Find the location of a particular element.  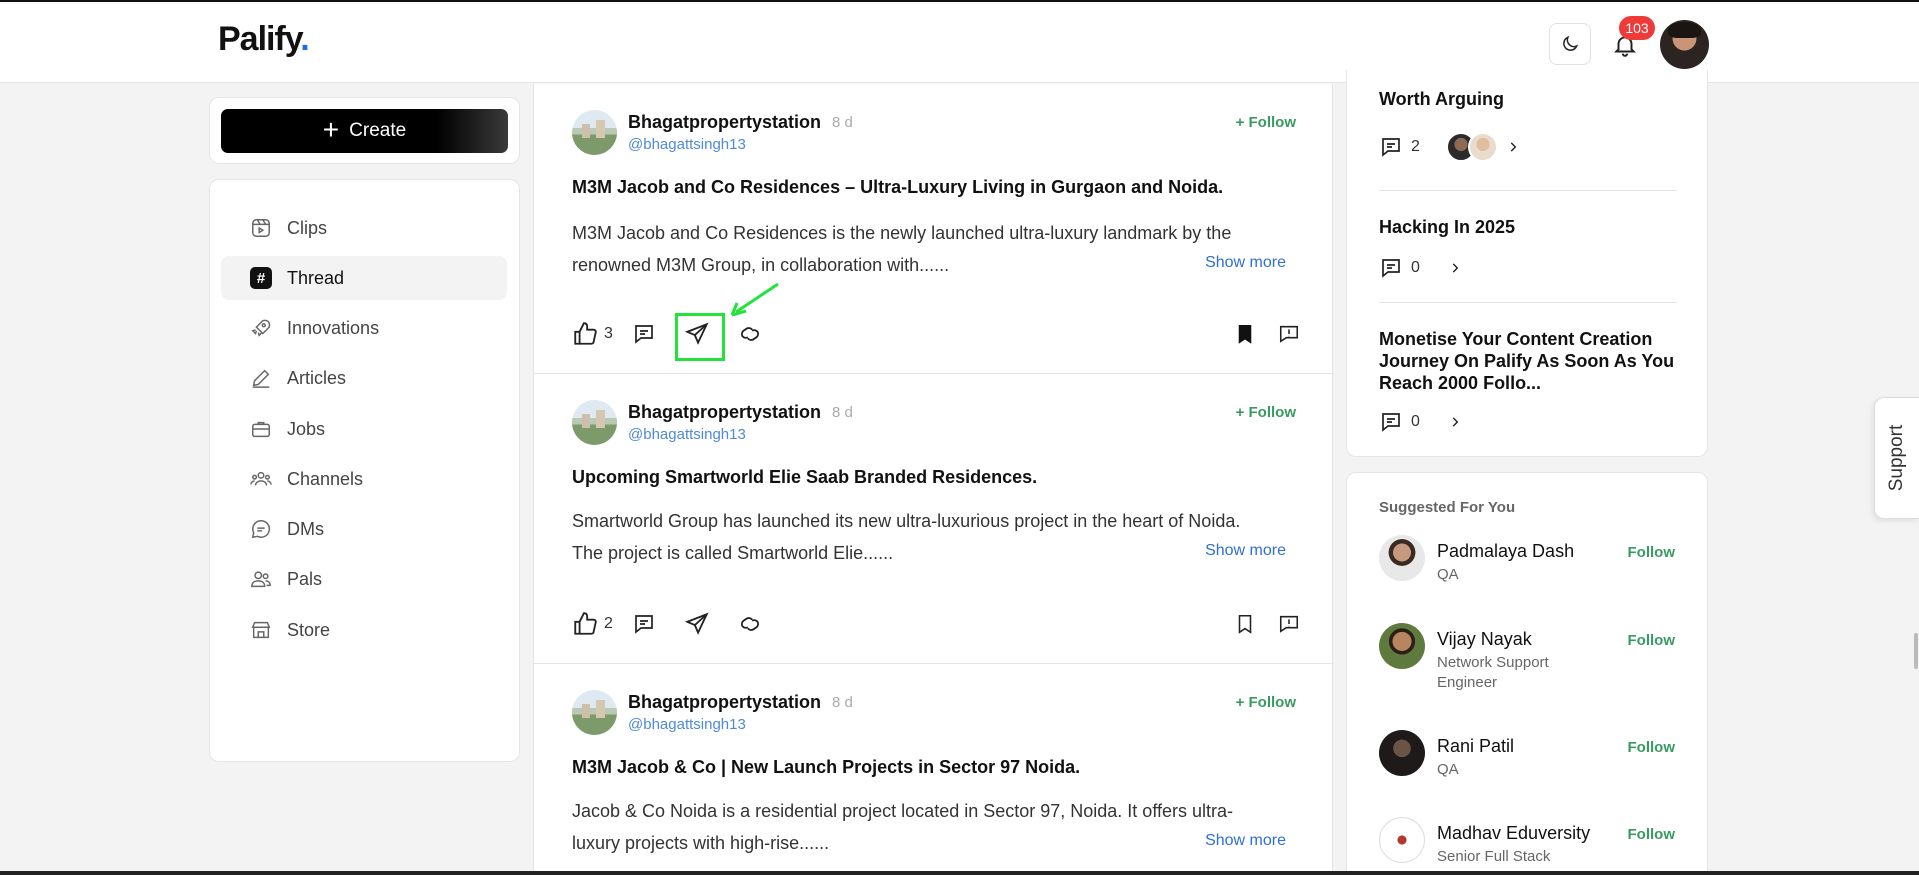

comment-count: 0 is located at coordinates (1415, 267).